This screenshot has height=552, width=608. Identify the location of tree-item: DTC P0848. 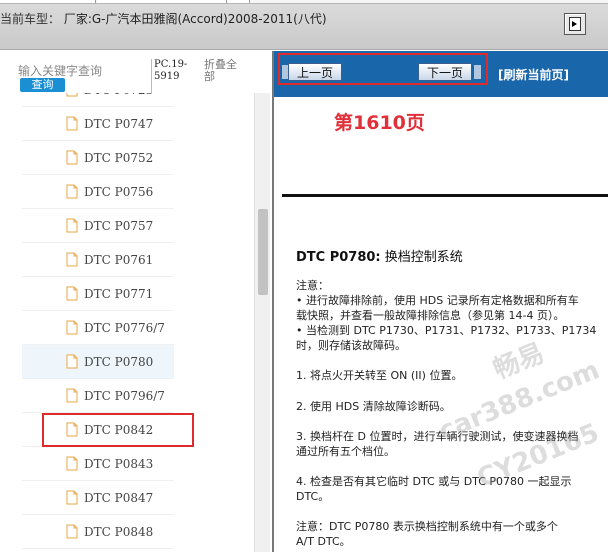
(98, 532).